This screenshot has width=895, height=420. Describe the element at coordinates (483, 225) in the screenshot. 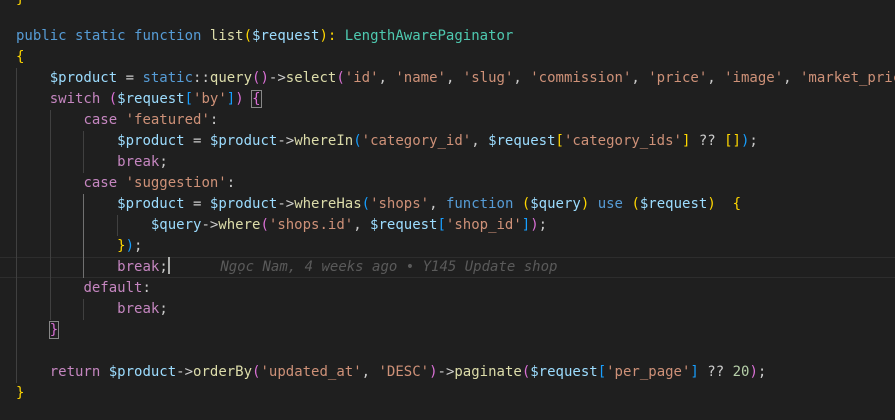

I see `code-token: 'shop_id'` at that location.